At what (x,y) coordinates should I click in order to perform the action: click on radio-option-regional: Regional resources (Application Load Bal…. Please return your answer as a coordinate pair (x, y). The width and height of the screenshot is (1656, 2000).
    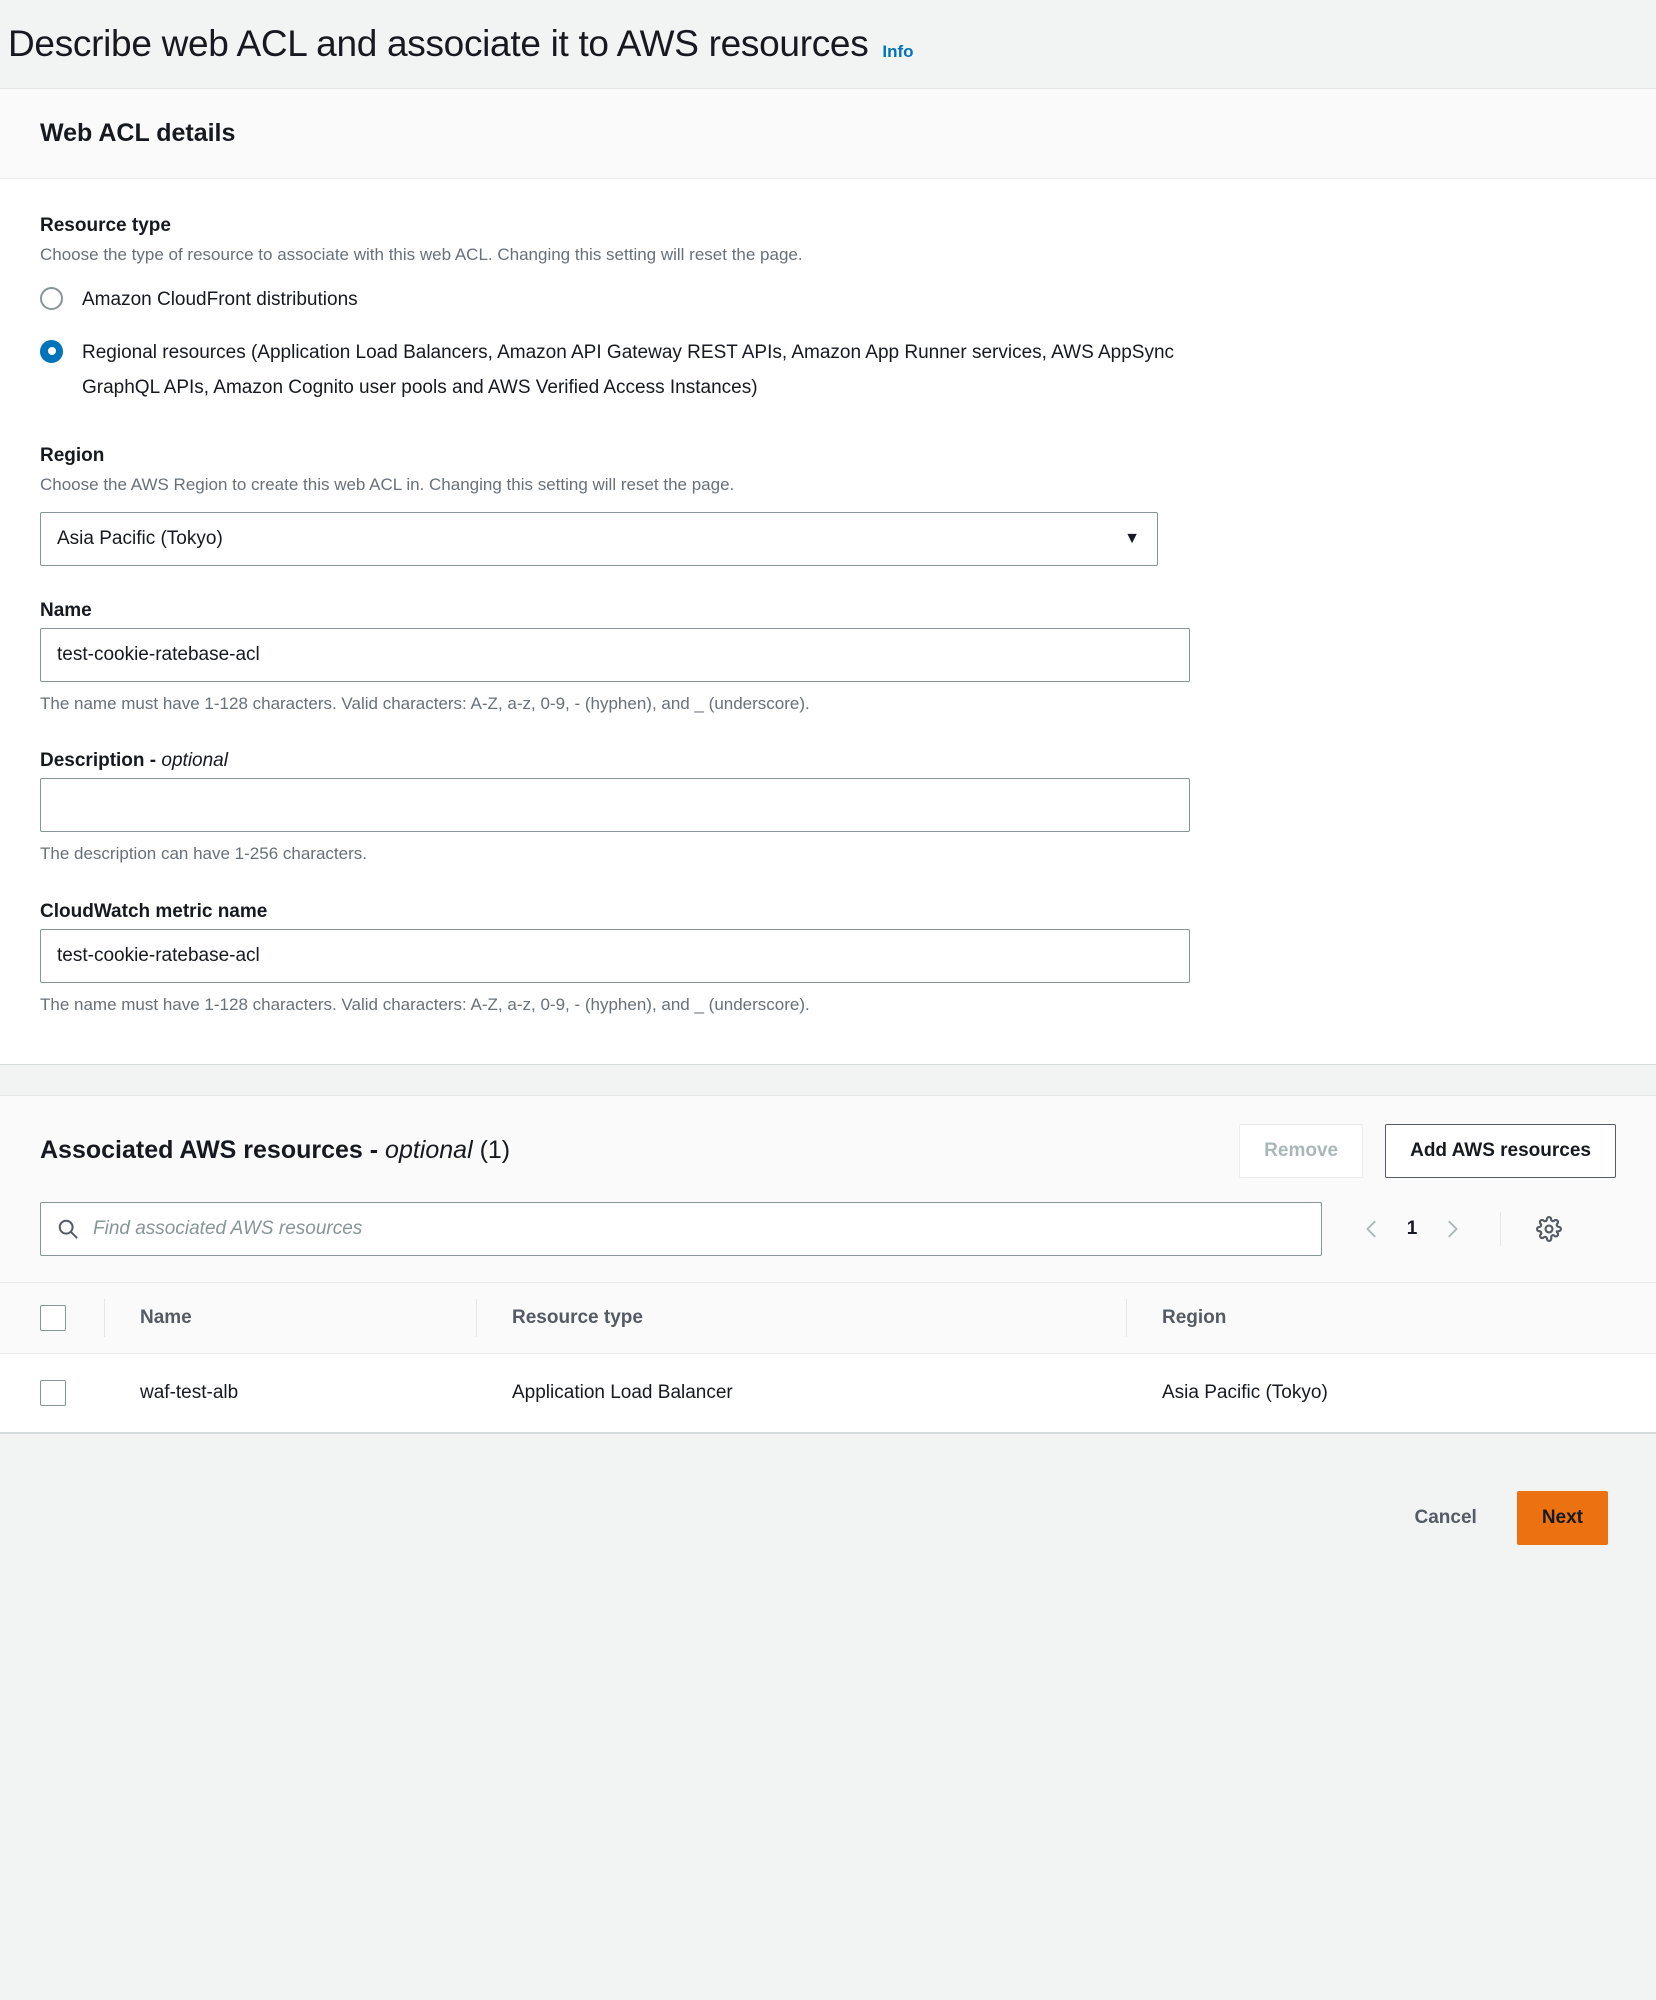
    Looking at the image, I should click on (828, 370).